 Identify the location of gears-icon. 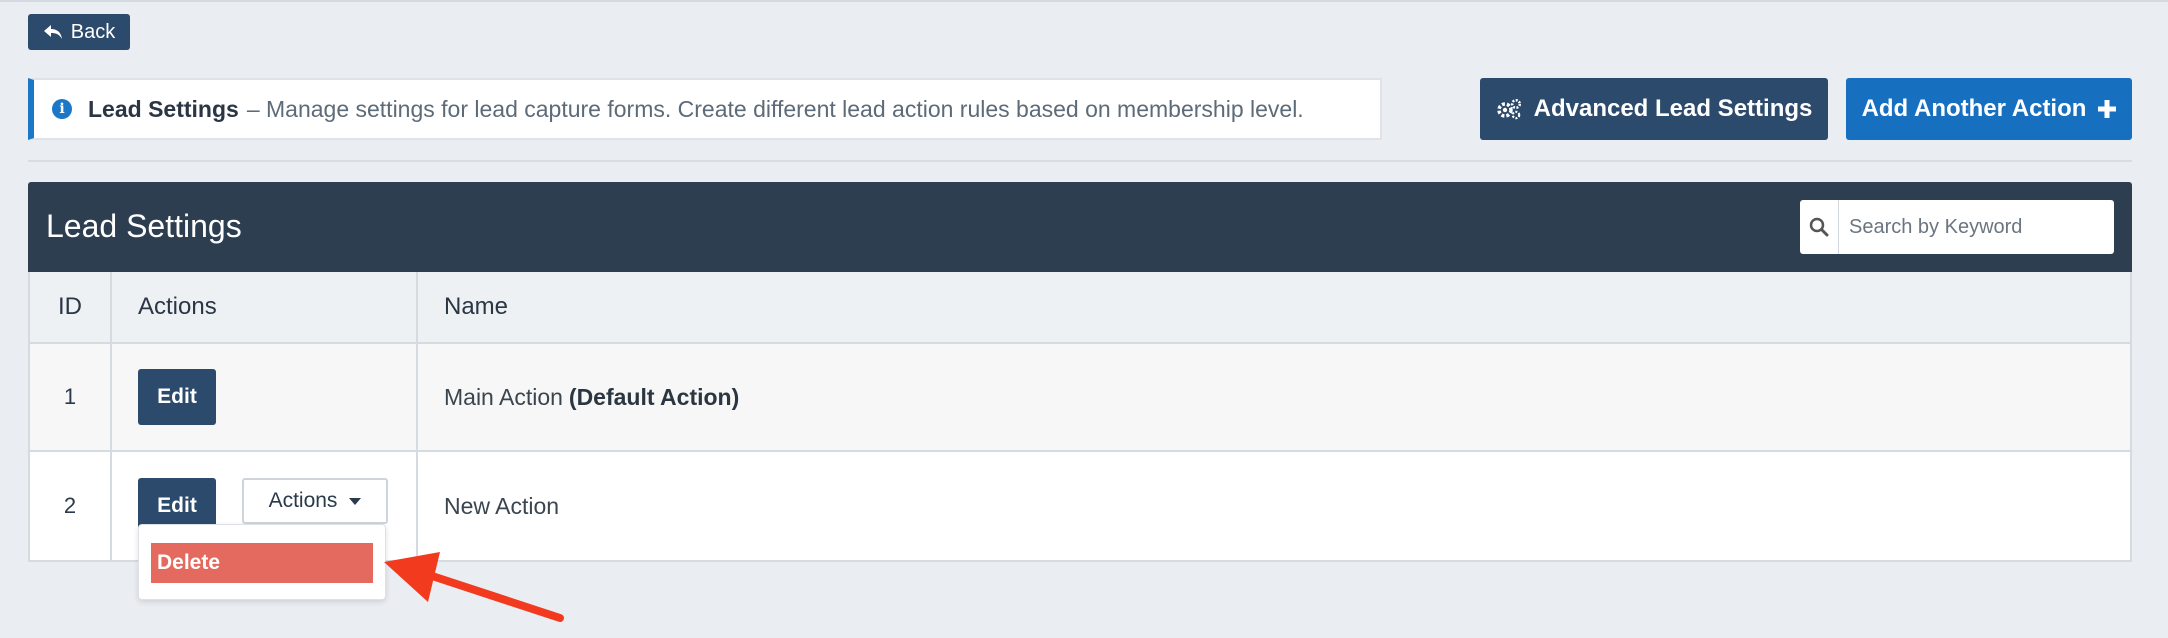
(1508, 109).